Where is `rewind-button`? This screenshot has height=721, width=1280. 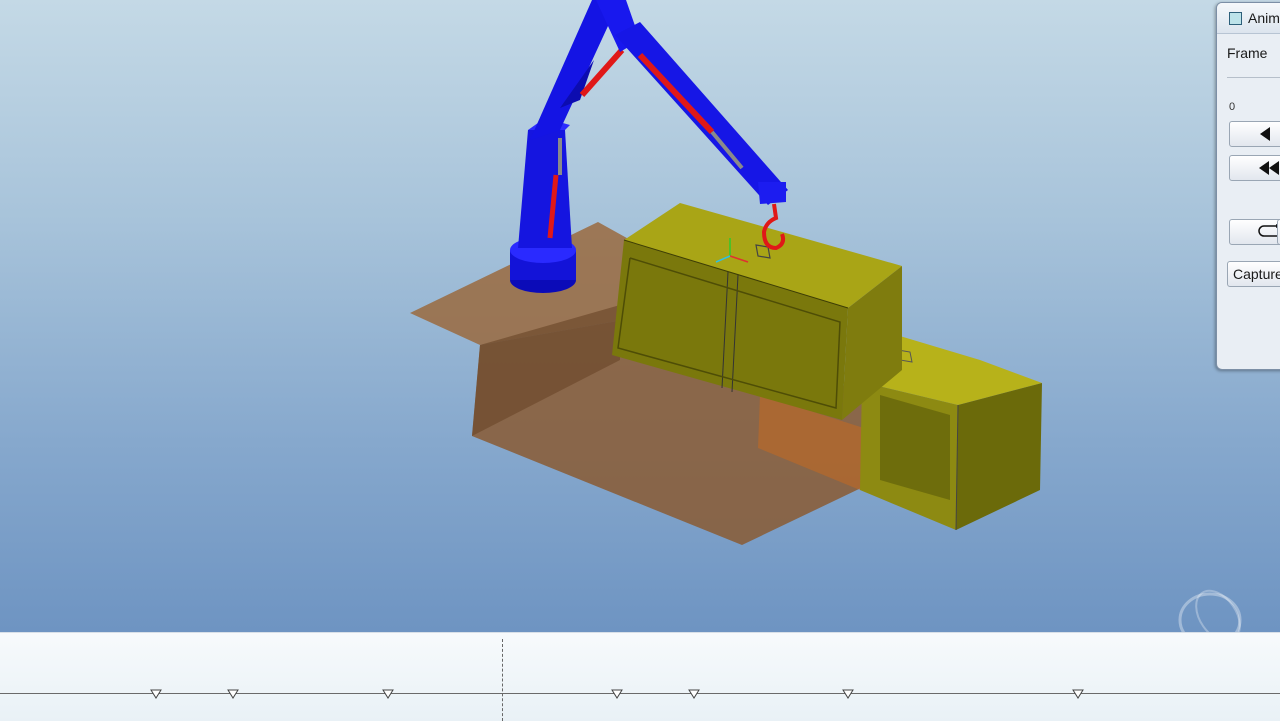 rewind-button is located at coordinates (1254, 168).